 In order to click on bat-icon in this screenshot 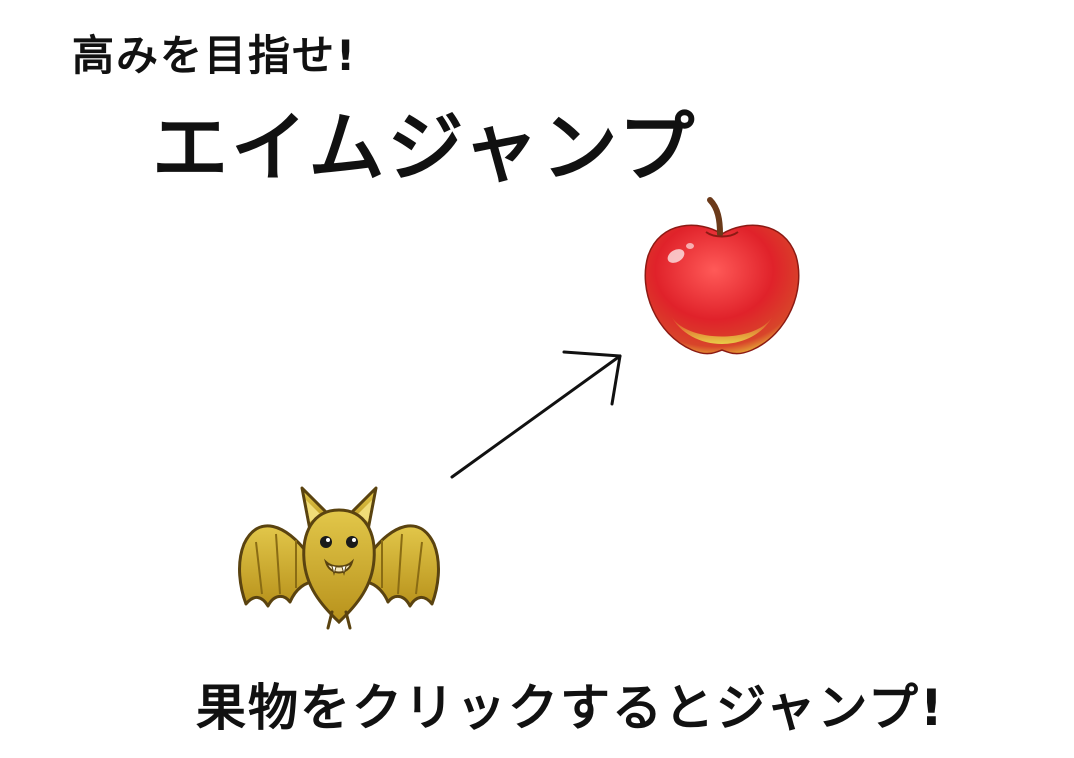, I will do `click(339, 558)`.